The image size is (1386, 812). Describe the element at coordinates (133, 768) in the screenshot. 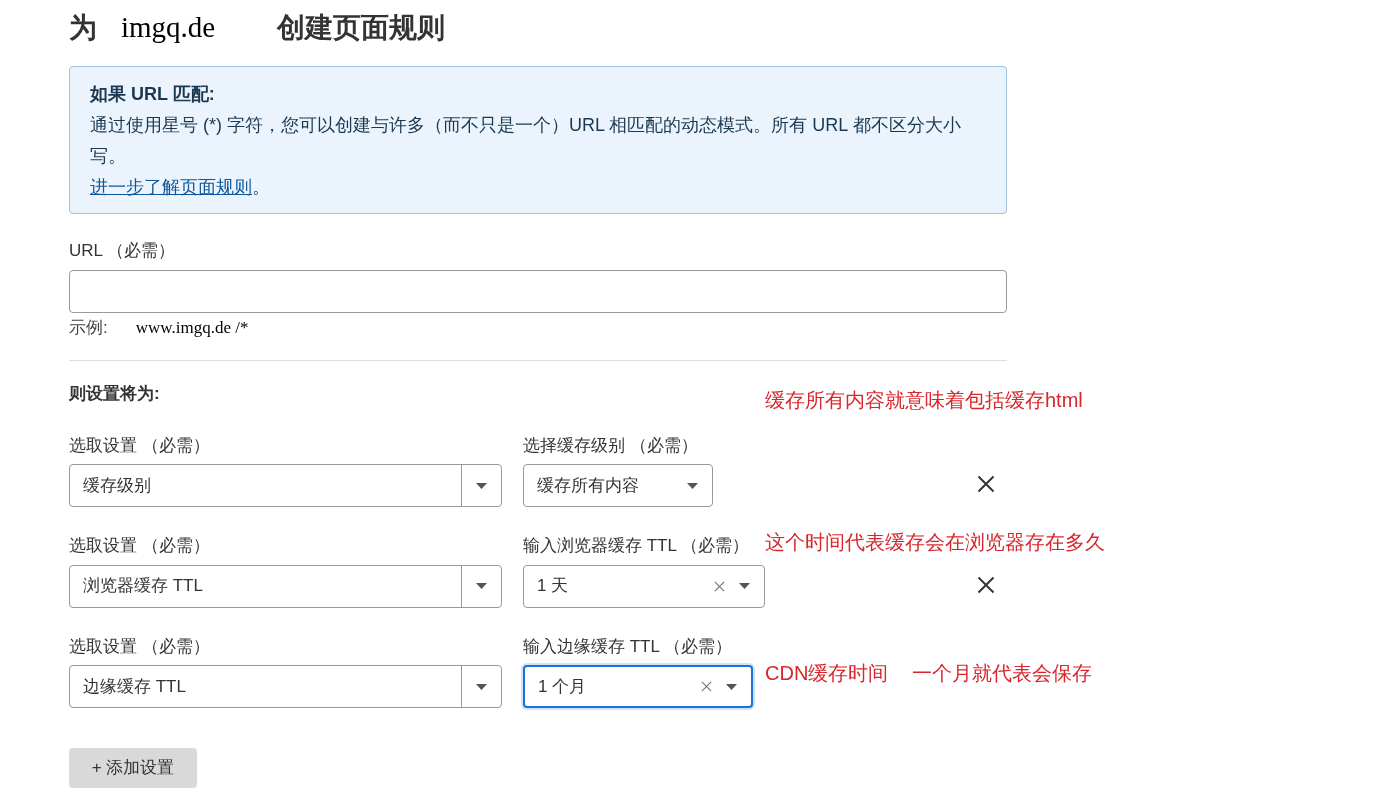

I see `add-setting-button: + 添加设置` at that location.